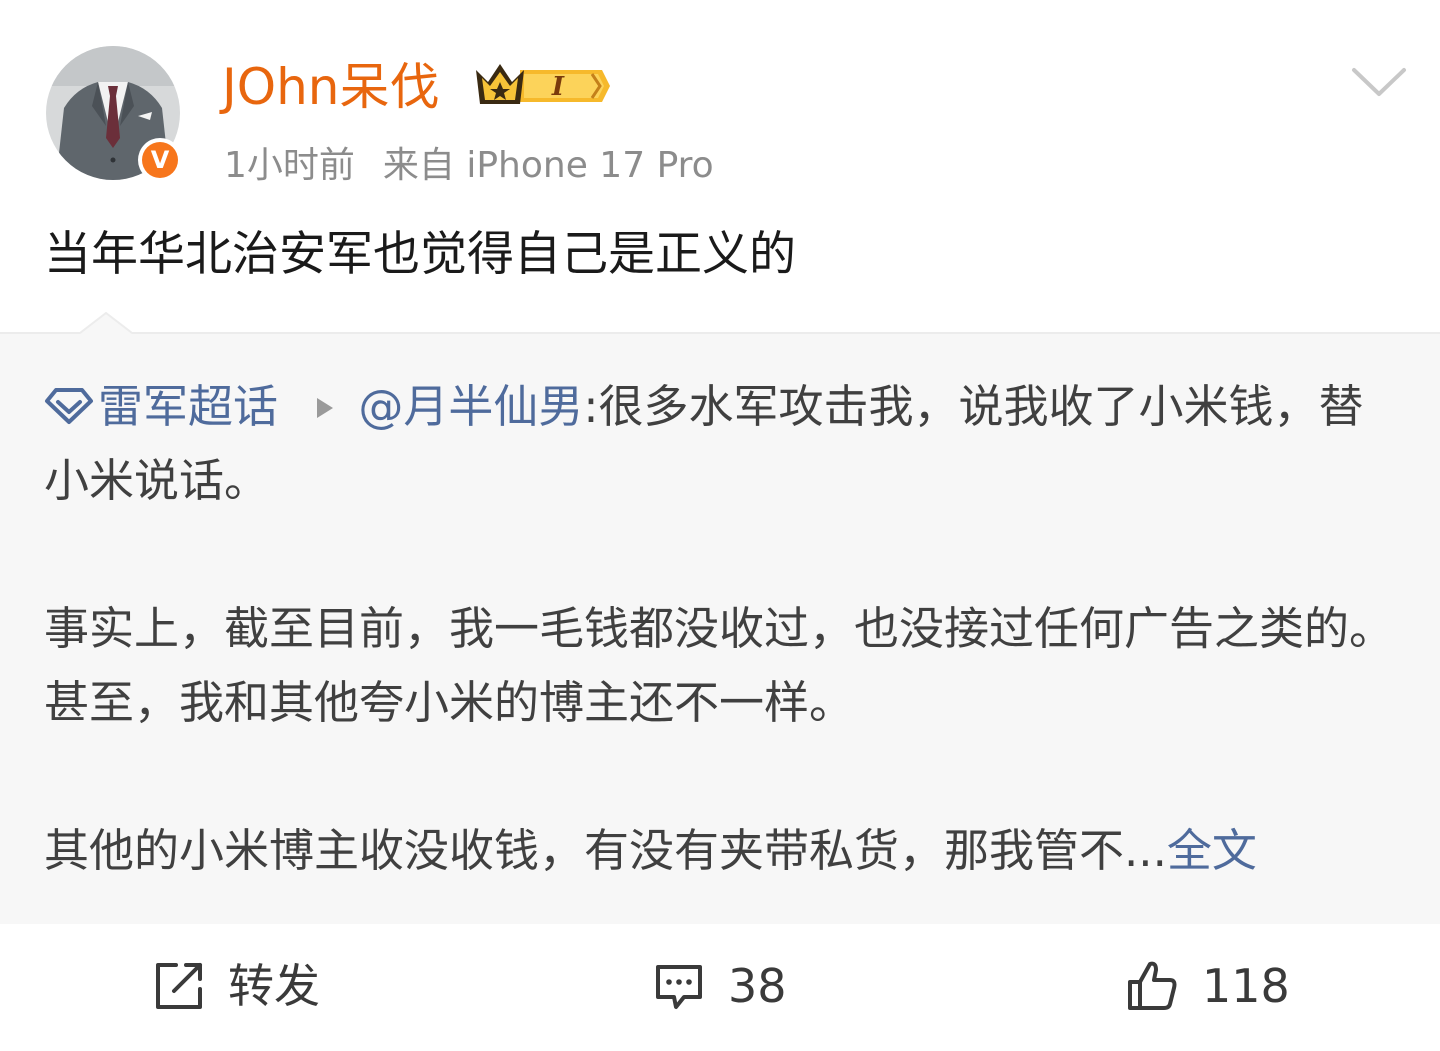  What do you see at coordinates (420, 254) in the screenshot?
I see `post-text: 当年华北治安军也觉得自己是正义的` at bounding box center [420, 254].